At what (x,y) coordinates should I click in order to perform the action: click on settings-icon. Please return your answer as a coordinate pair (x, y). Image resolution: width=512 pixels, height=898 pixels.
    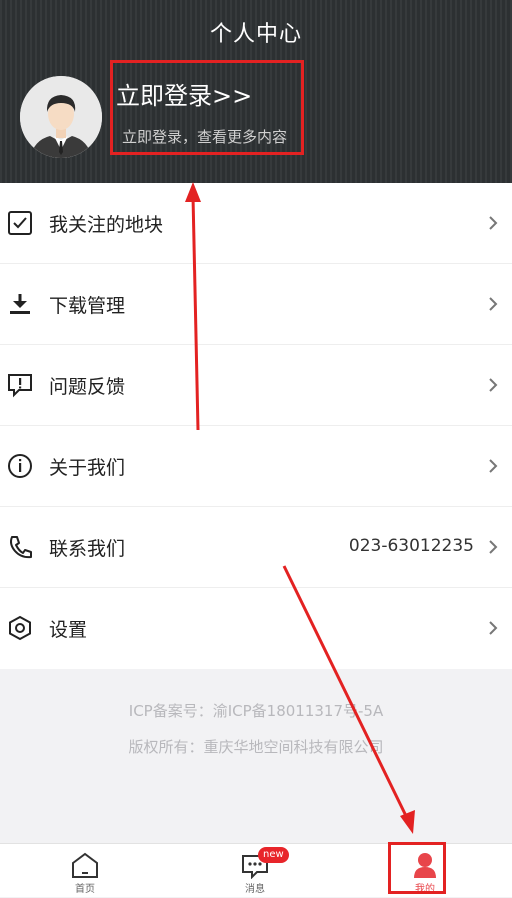
    Looking at the image, I should click on (20, 628).